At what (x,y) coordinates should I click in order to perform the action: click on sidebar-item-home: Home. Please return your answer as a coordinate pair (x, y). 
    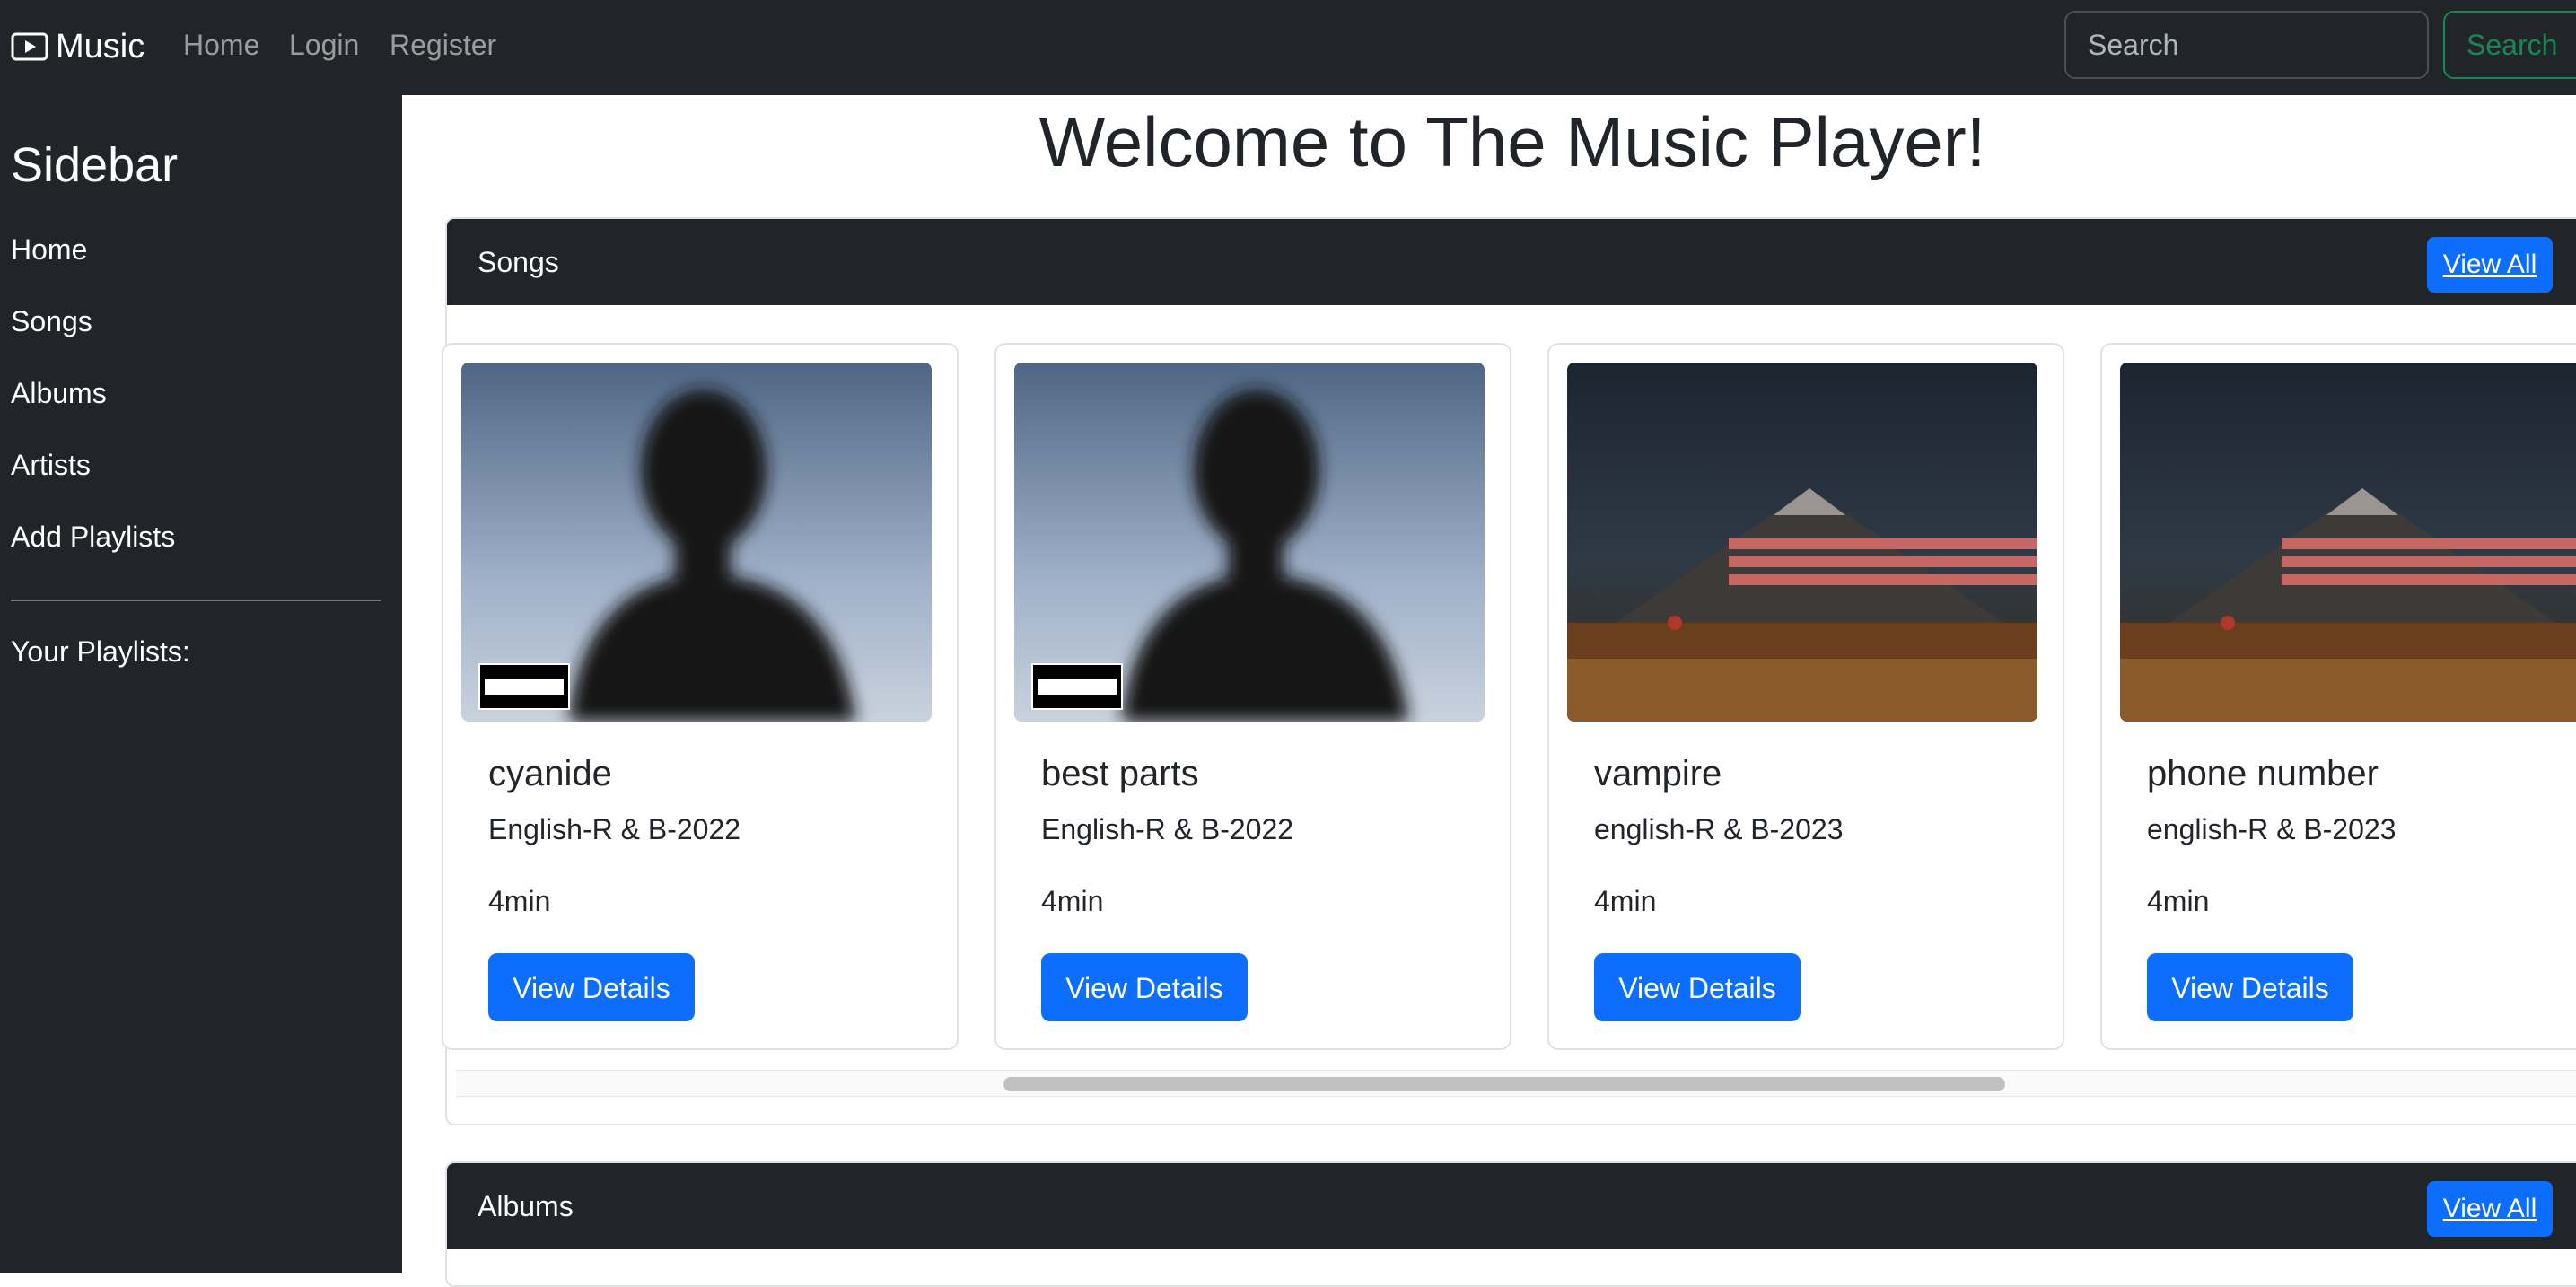
    Looking at the image, I should click on (49, 249).